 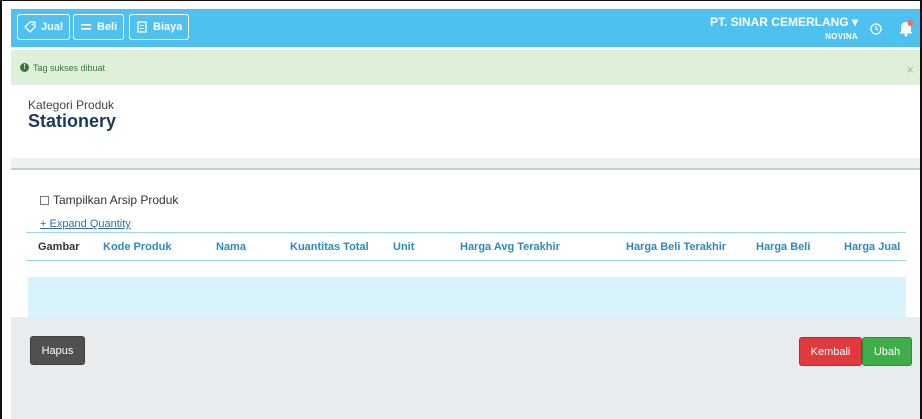 What do you see at coordinates (841, 36) in the screenshot?
I see `user-name: NOVINA` at bounding box center [841, 36].